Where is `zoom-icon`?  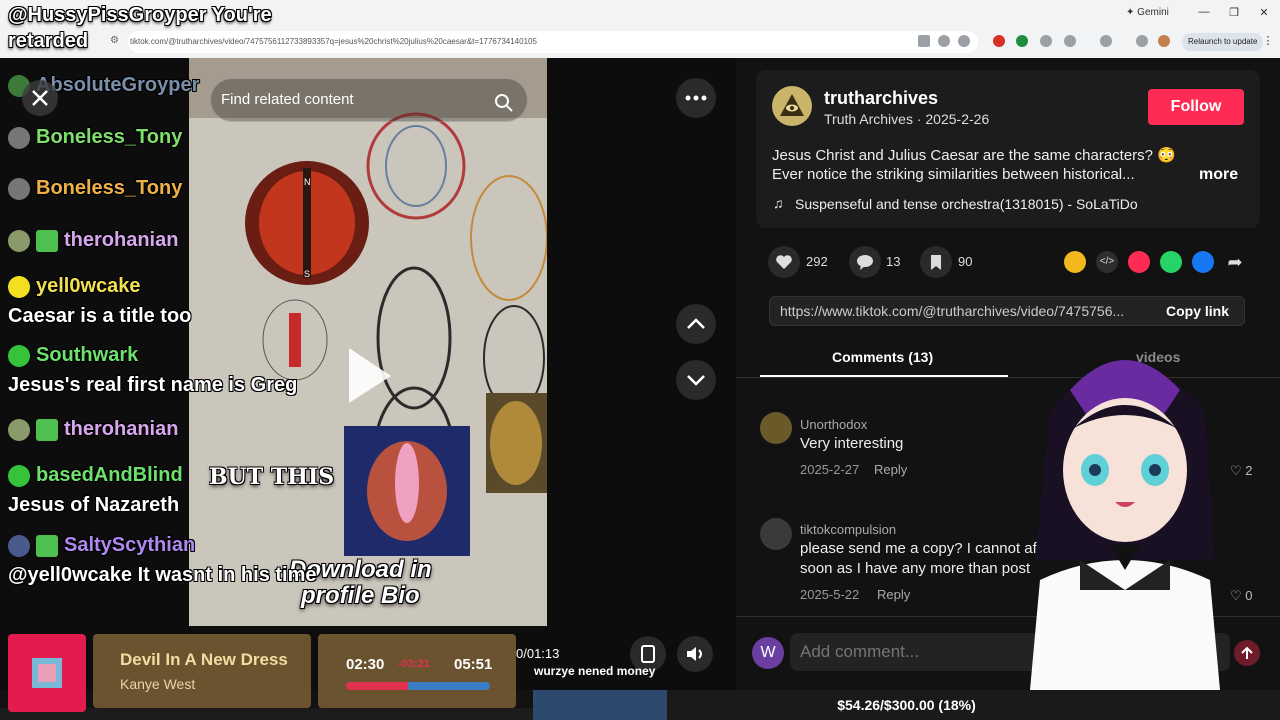
zoom-icon is located at coordinates (944, 41).